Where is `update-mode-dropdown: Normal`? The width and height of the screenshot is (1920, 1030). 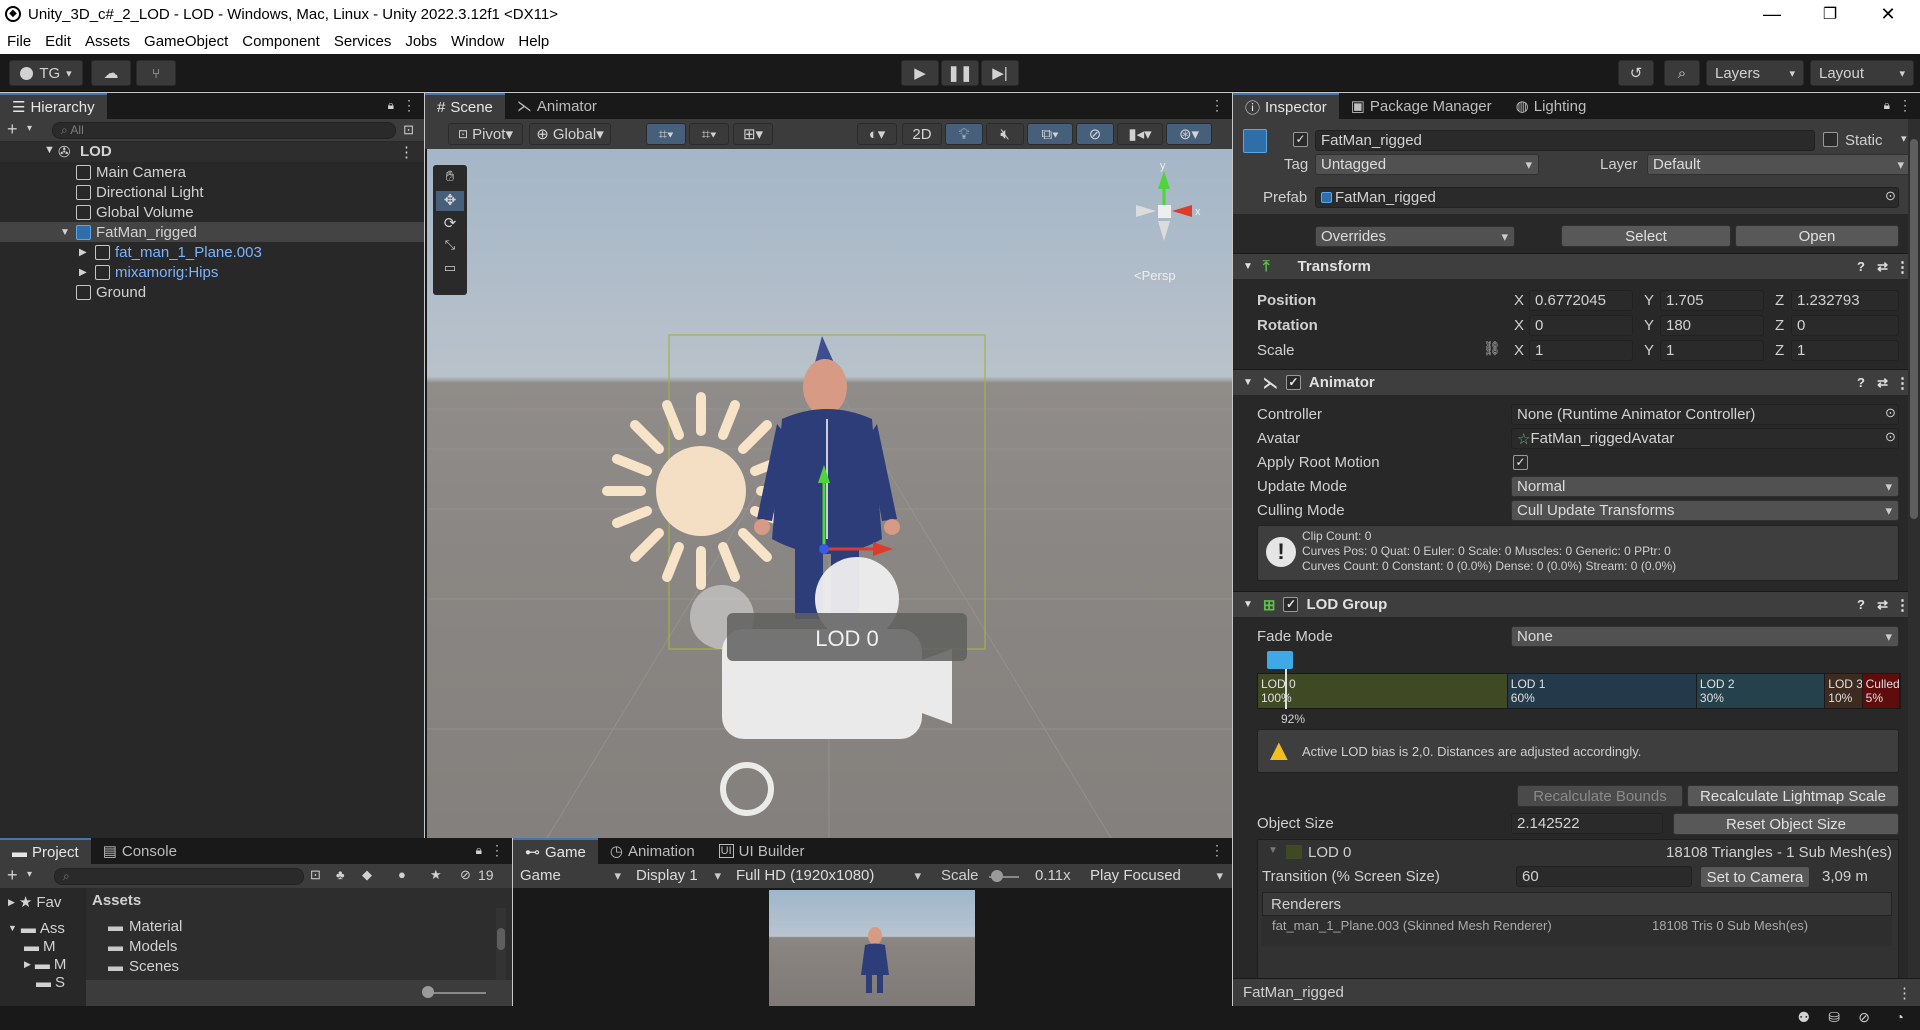 update-mode-dropdown: Normal is located at coordinates (1705, 486).